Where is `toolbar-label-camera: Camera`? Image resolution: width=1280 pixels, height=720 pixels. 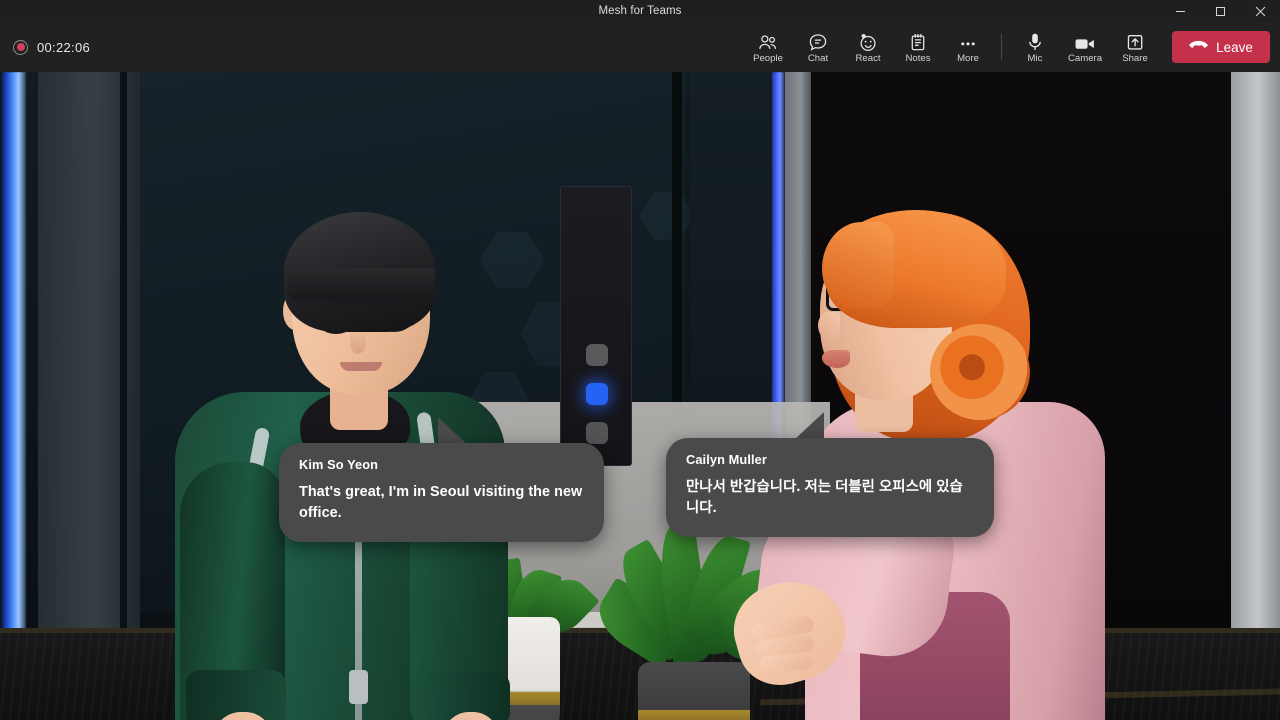
toolbar-label-camera: Camera is located at coordinates (1085, 58).